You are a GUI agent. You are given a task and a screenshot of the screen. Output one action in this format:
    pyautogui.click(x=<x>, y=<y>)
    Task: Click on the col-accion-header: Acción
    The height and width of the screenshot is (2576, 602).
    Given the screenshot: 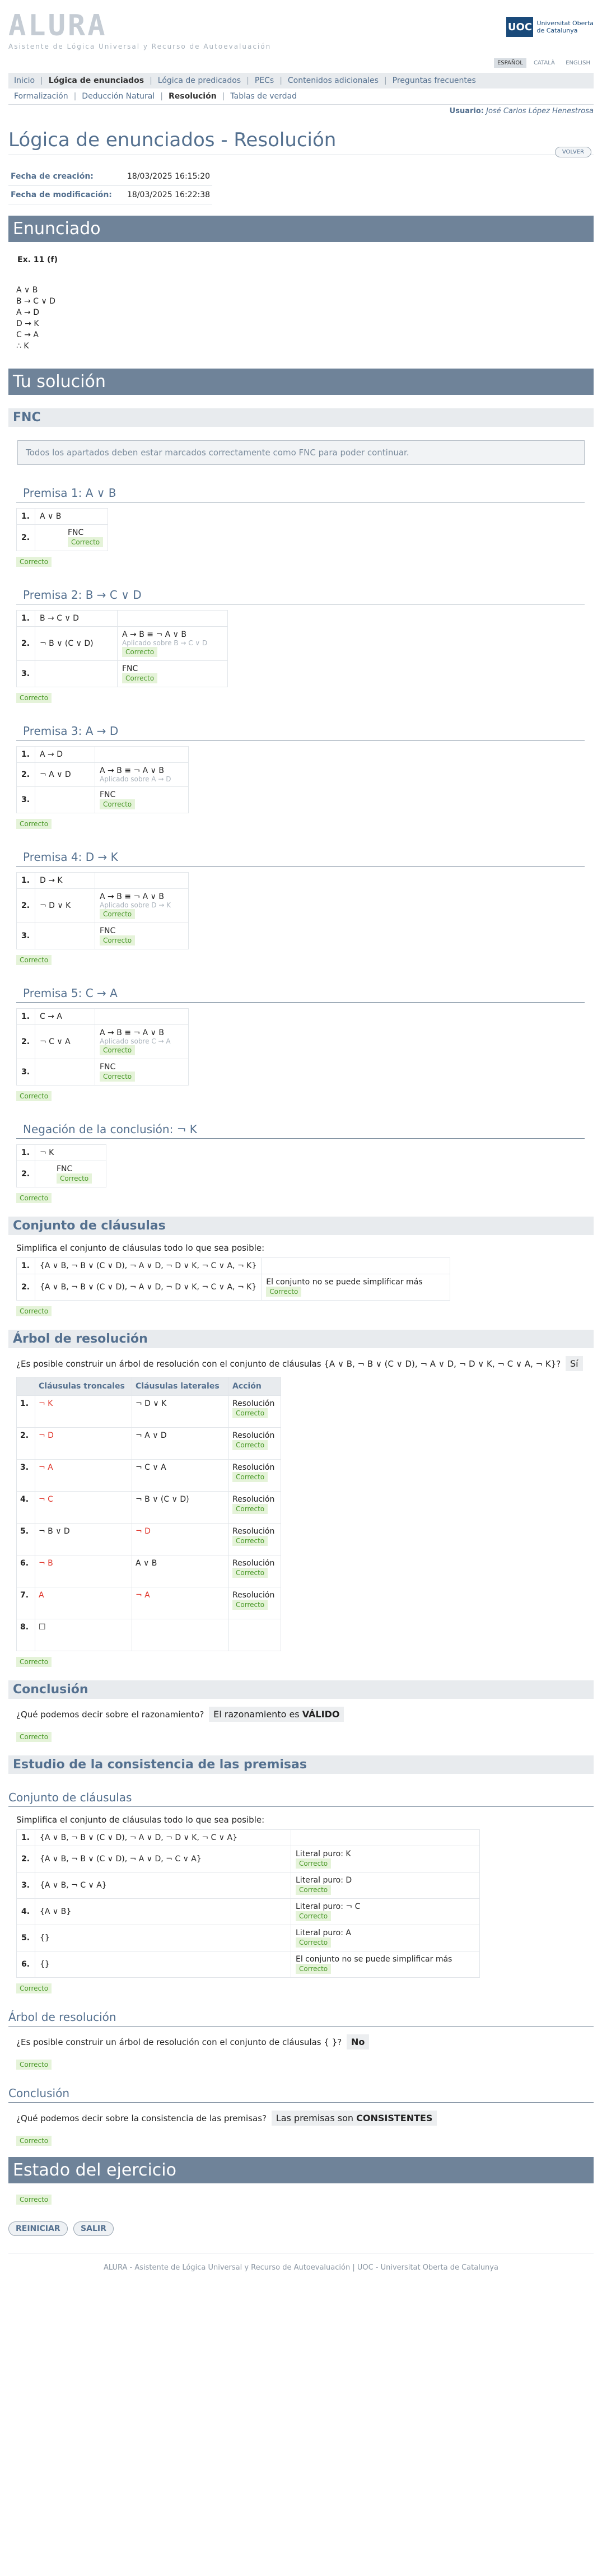 What is the action you would take?
    pyautogui.click(x=255, y=1386)
    